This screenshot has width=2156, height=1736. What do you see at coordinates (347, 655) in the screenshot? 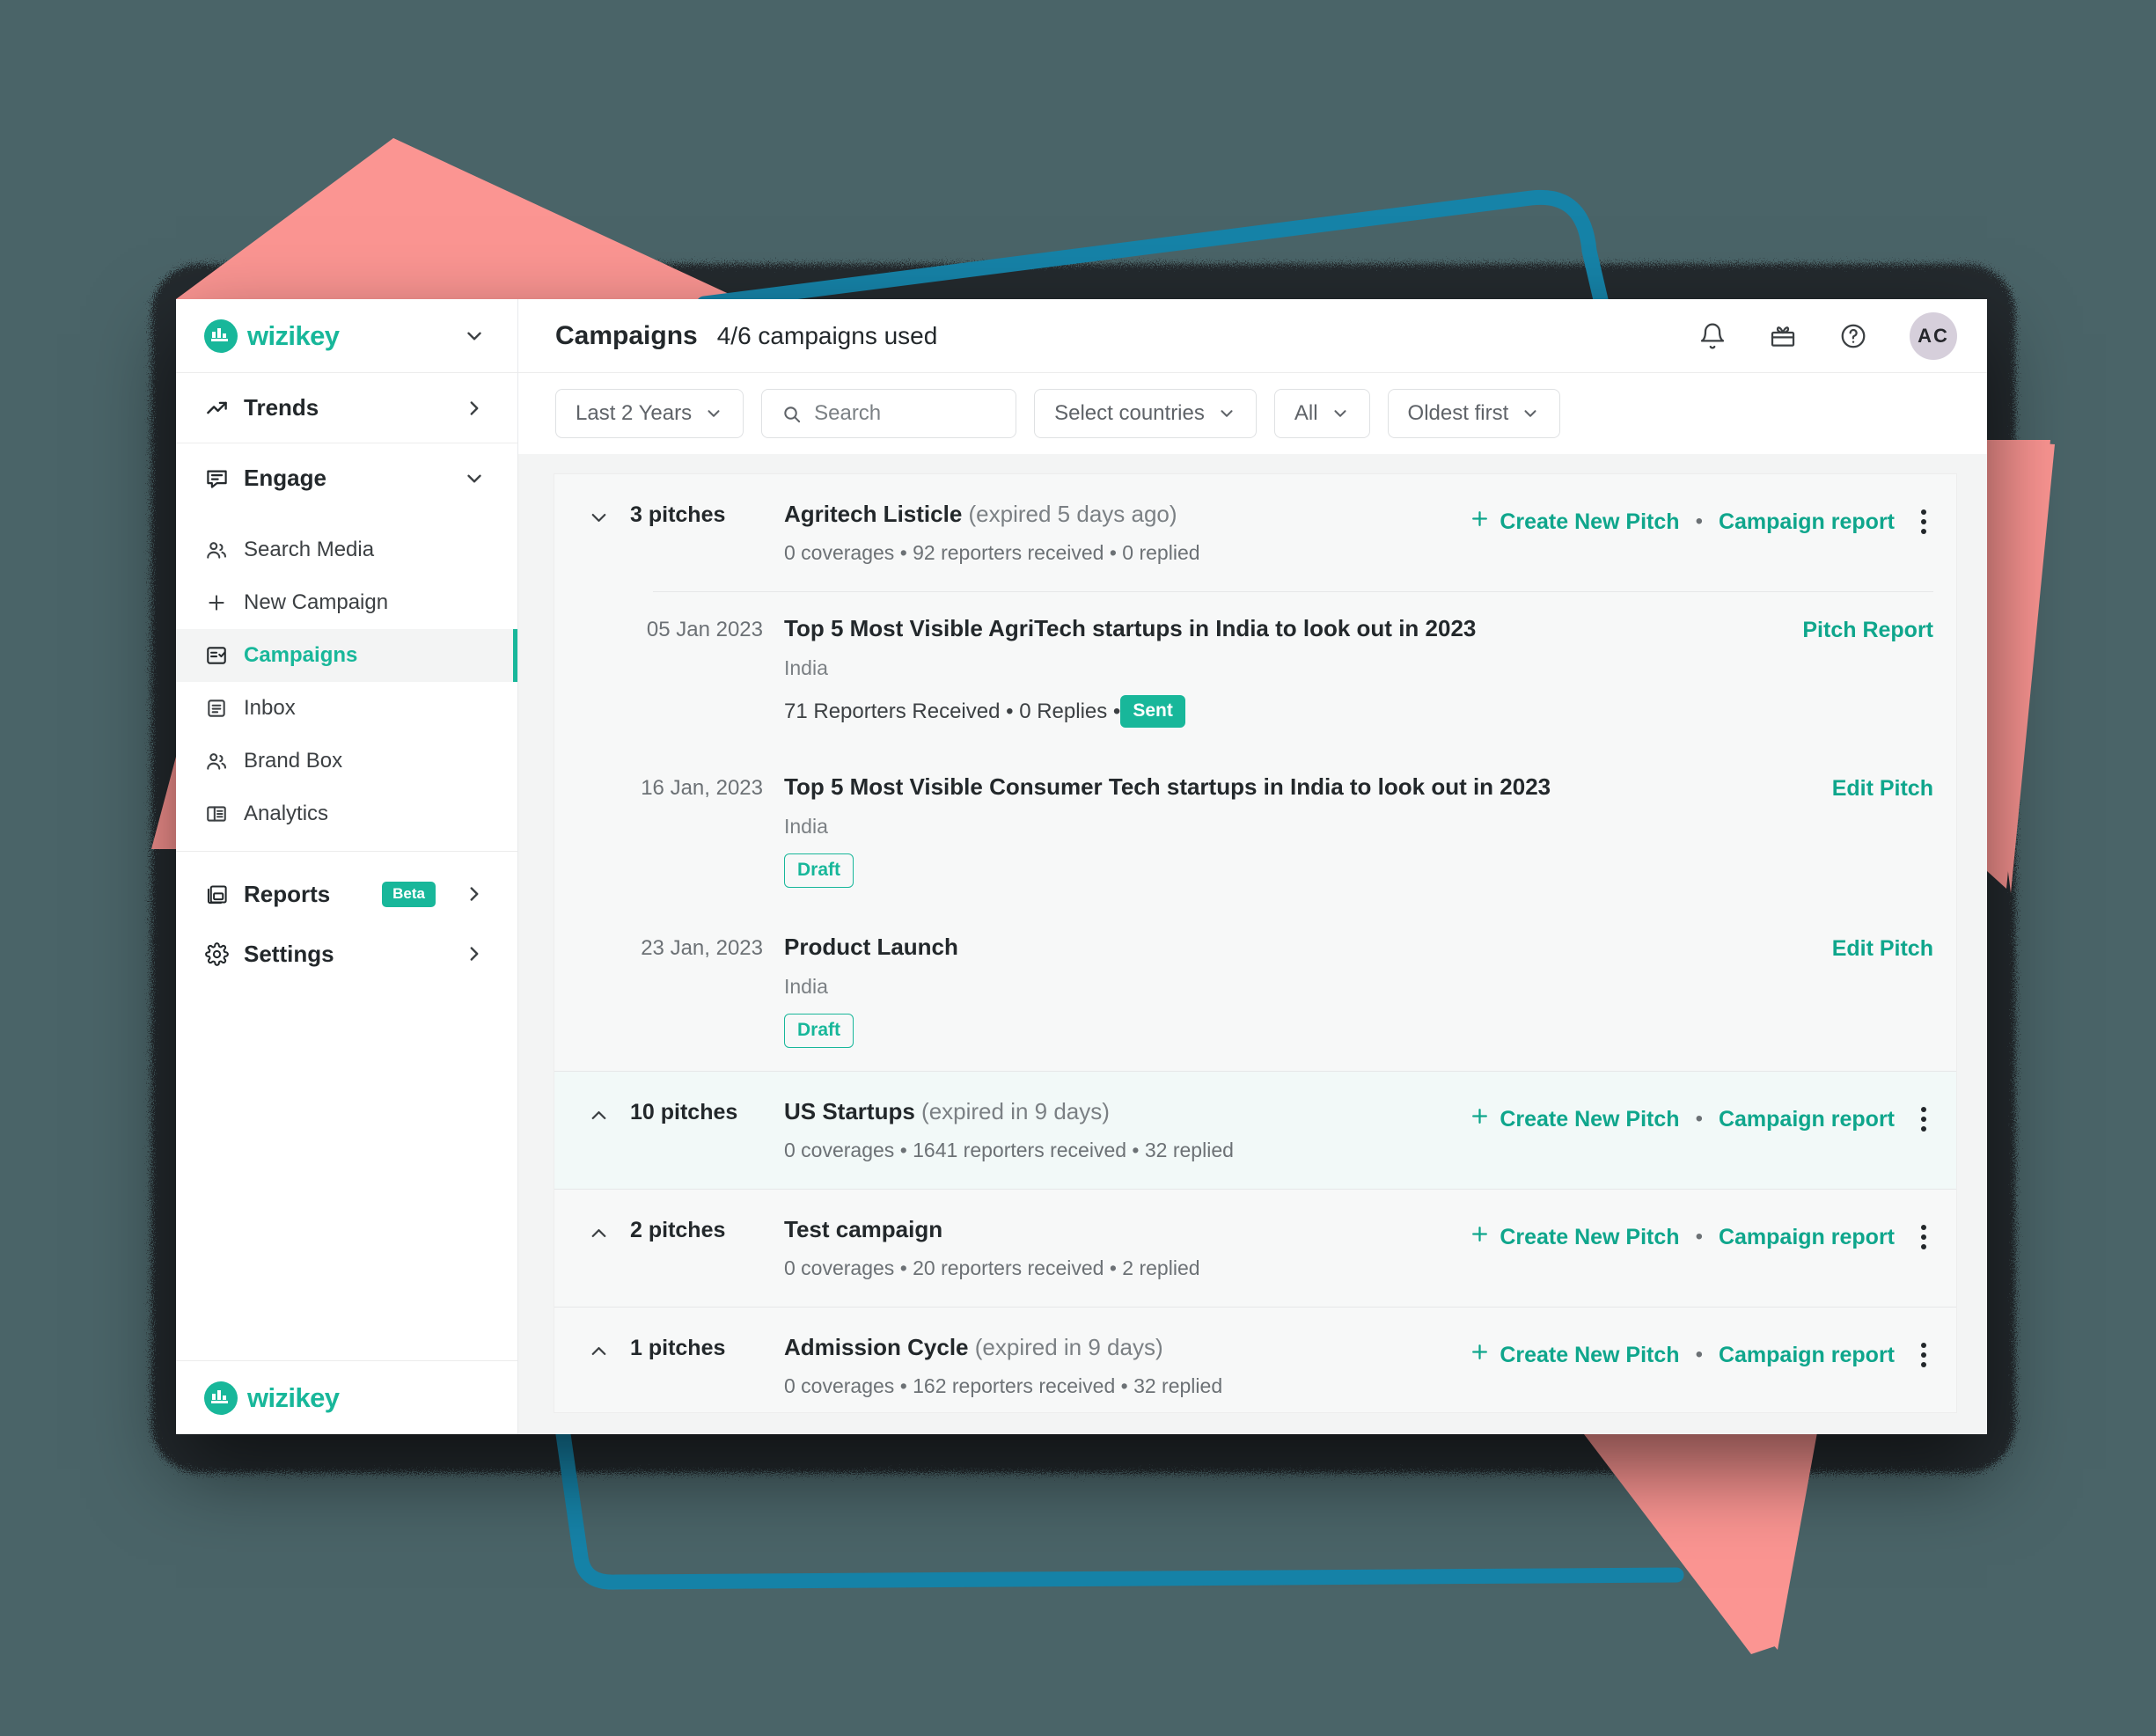
I see `sidebar-item-campaigns: Campaigns` at bounding box center [347, 655].